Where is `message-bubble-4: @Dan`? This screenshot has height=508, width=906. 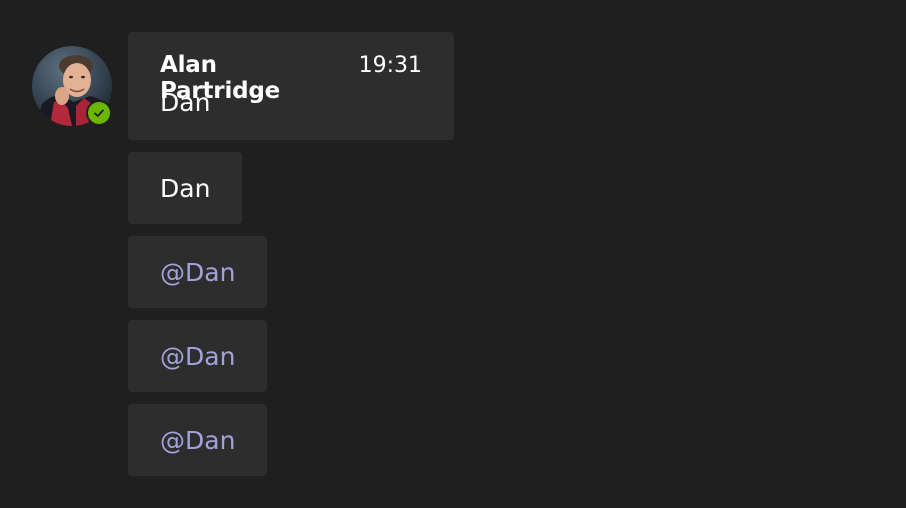 message-bubble-4: @Dan is located at coordinates (198, 356).